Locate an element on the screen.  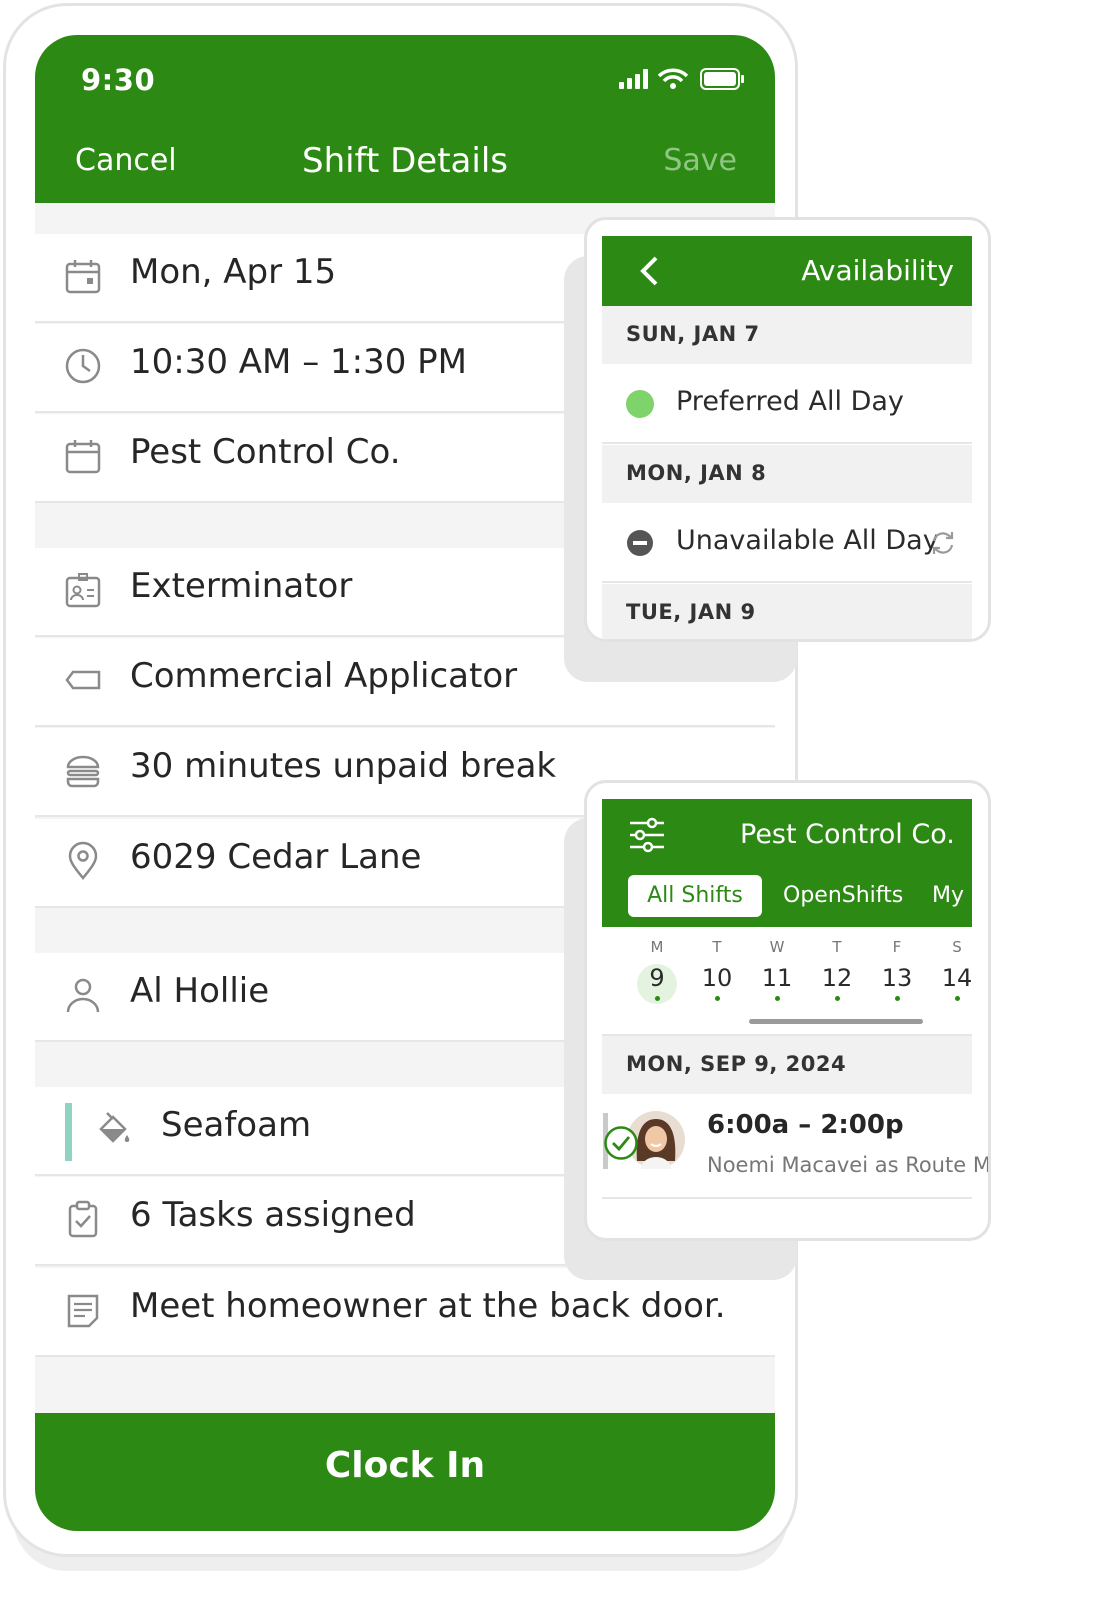
availability-status: Unavailable All Day is located at coordinates (807, 540).